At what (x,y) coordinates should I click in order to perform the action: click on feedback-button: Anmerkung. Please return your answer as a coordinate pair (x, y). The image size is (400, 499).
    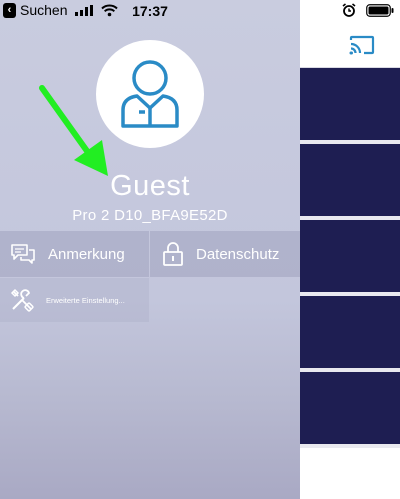
    Looking at the image, I should click on (74, 254).